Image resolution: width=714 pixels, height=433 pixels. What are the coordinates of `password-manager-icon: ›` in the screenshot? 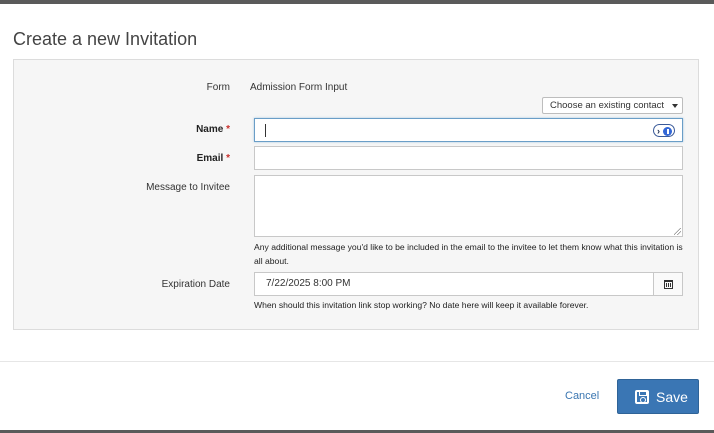 It's located at (664, 130).